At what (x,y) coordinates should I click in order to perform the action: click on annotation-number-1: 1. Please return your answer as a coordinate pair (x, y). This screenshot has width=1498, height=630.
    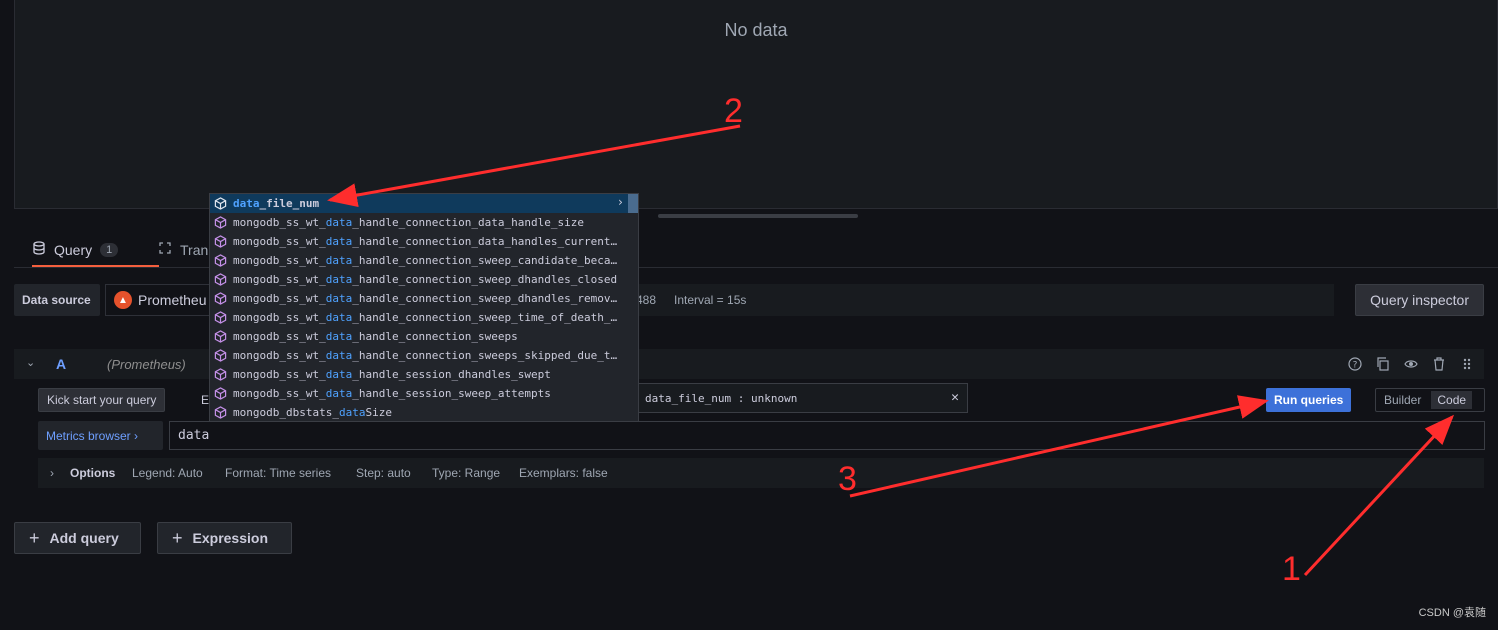
    Looking at the image, I should click on (1291, 569).